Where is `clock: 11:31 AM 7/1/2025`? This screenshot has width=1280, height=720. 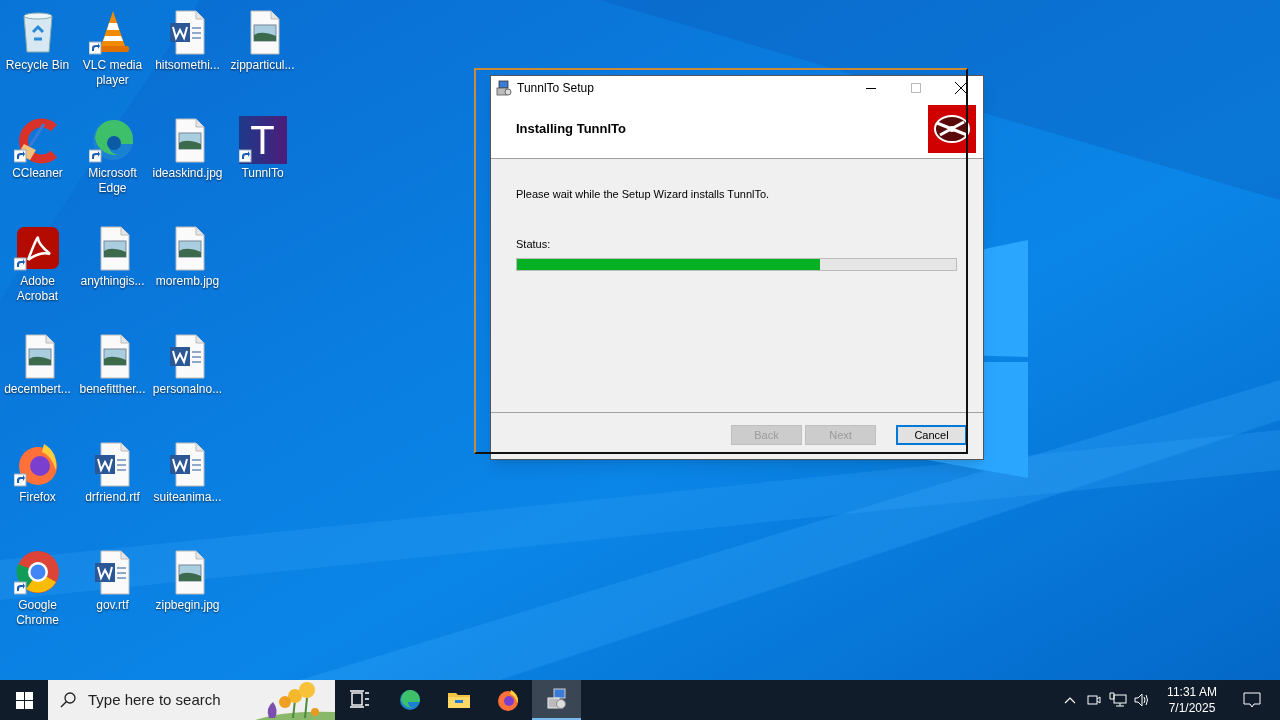 clock: 11:31 AM 7/1/2025 is located at coordinates (1192, 700).